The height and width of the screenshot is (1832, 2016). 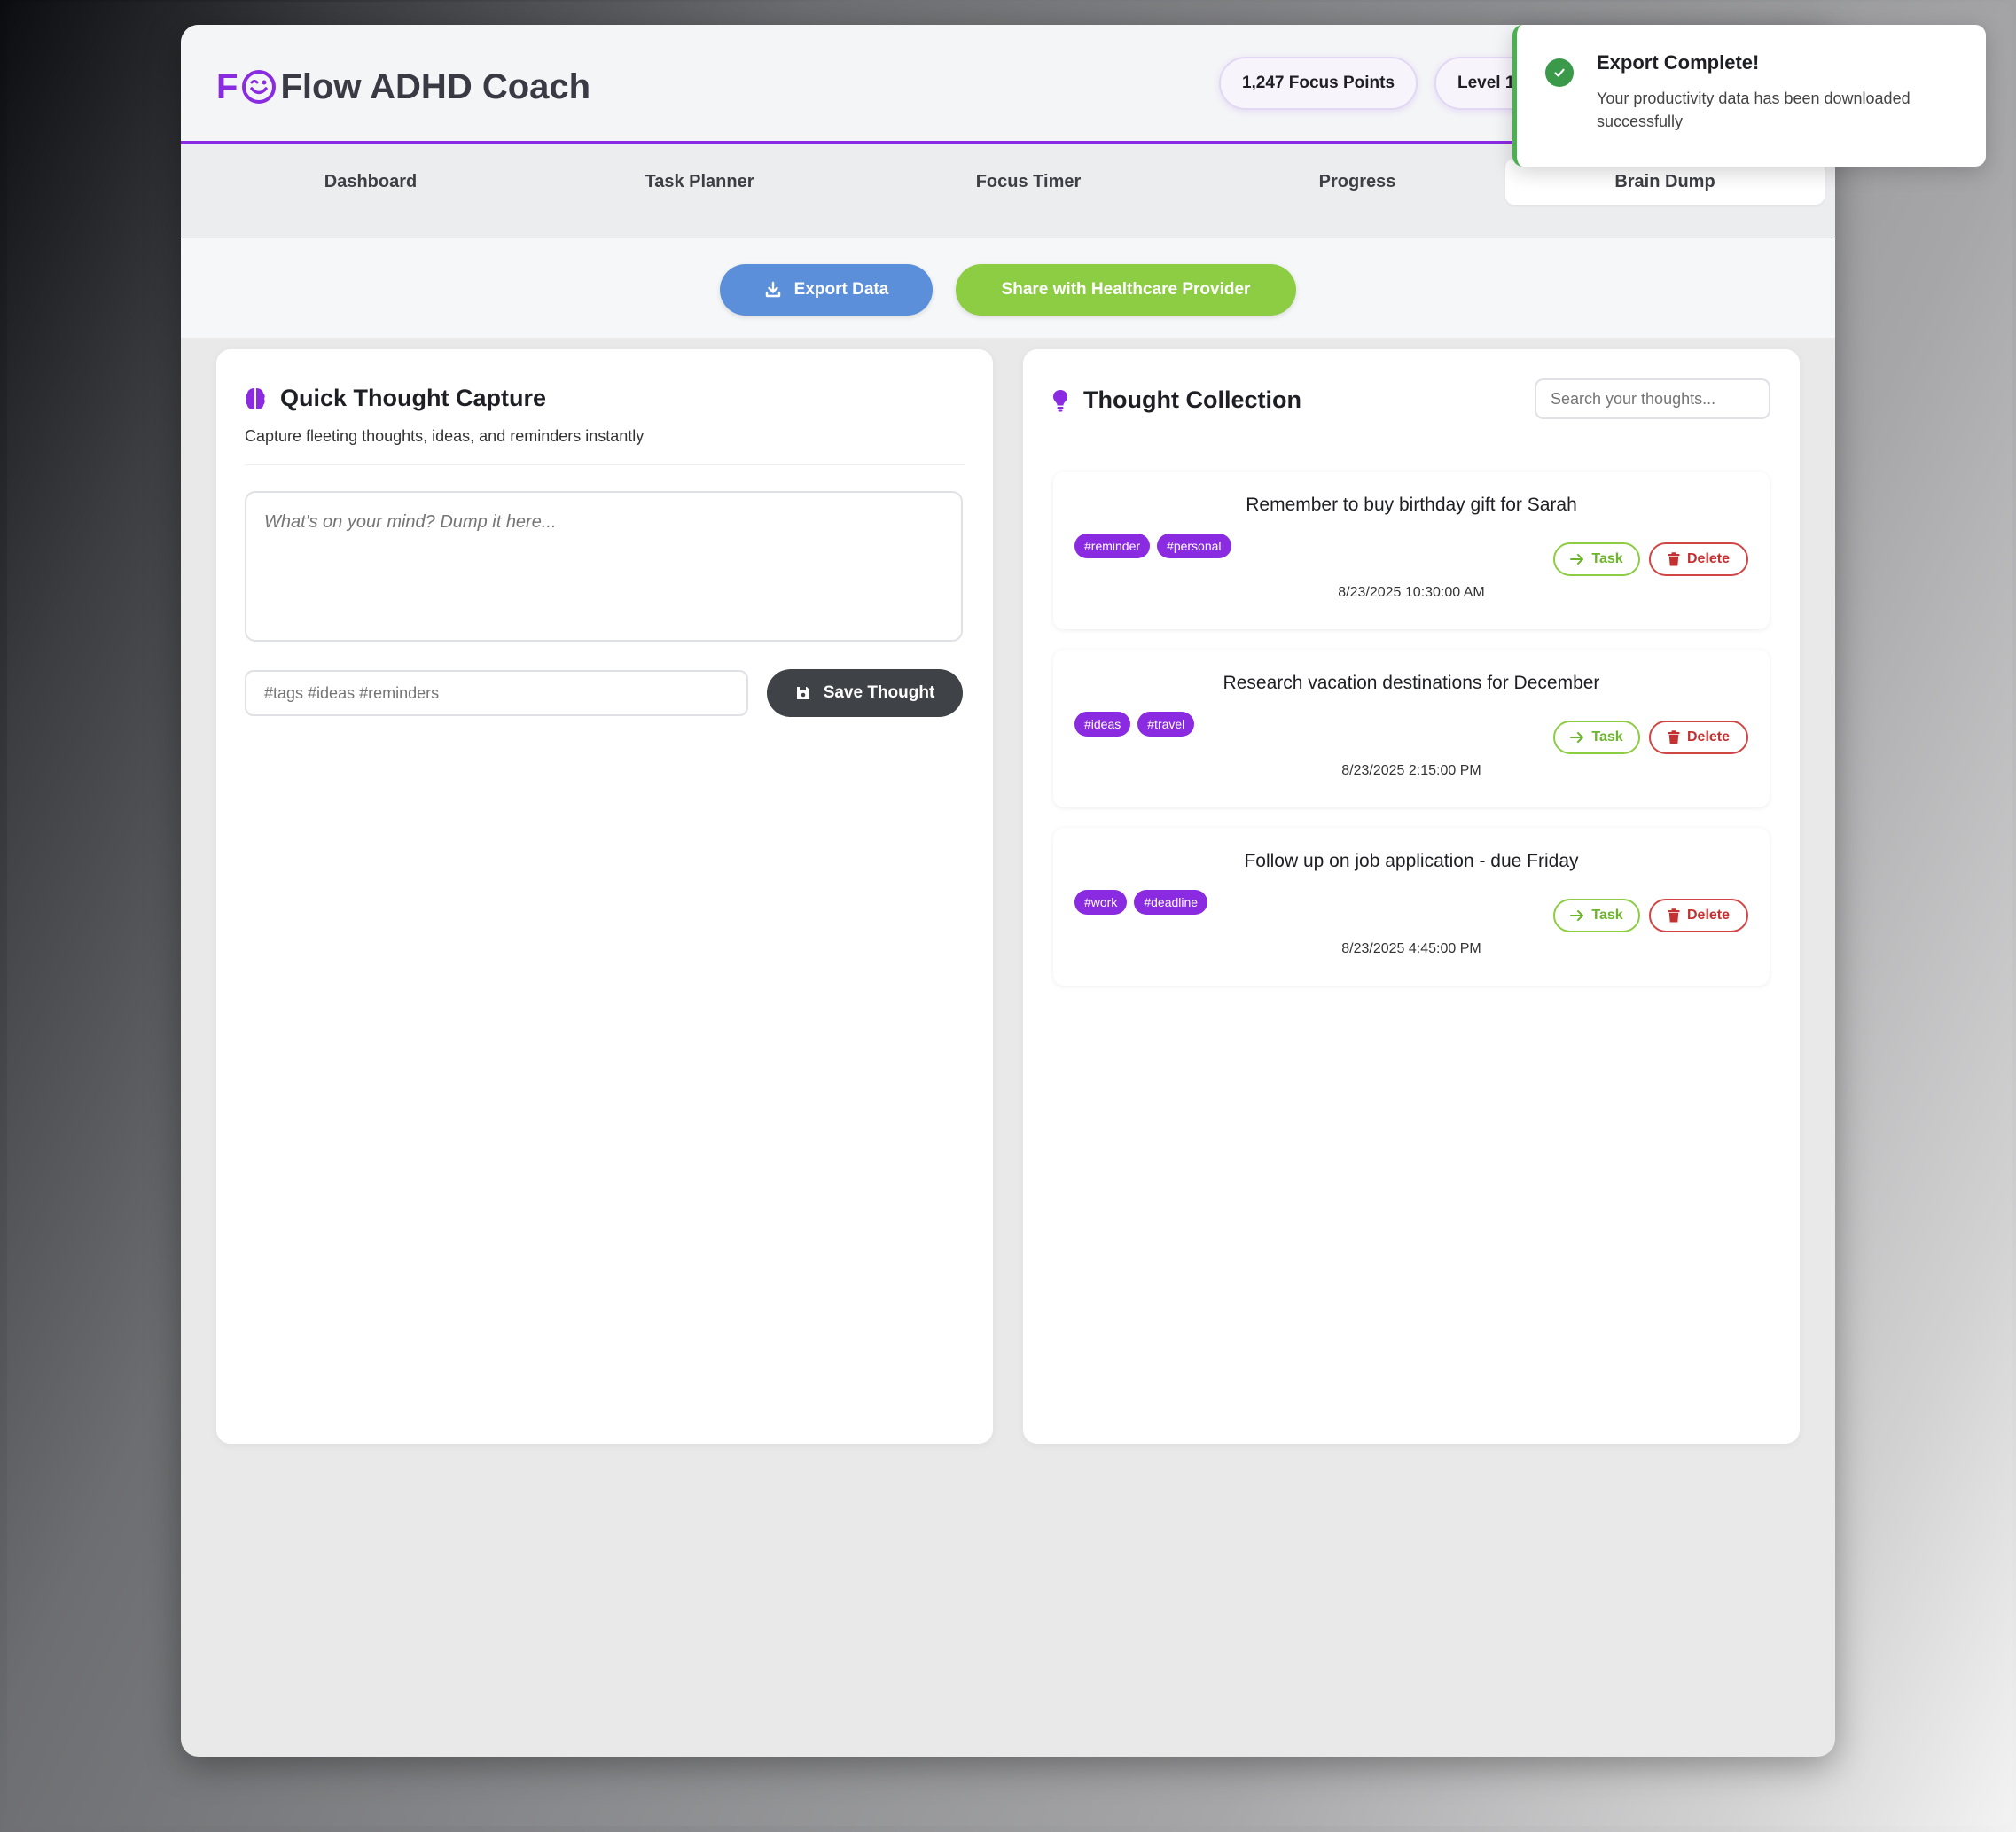 What do you see at coordinates (1411, 770) in the screenshot?
I see `thought-timestamp: 8/23/2025 2:15:00 PM` at bounding box center [1411, 770].